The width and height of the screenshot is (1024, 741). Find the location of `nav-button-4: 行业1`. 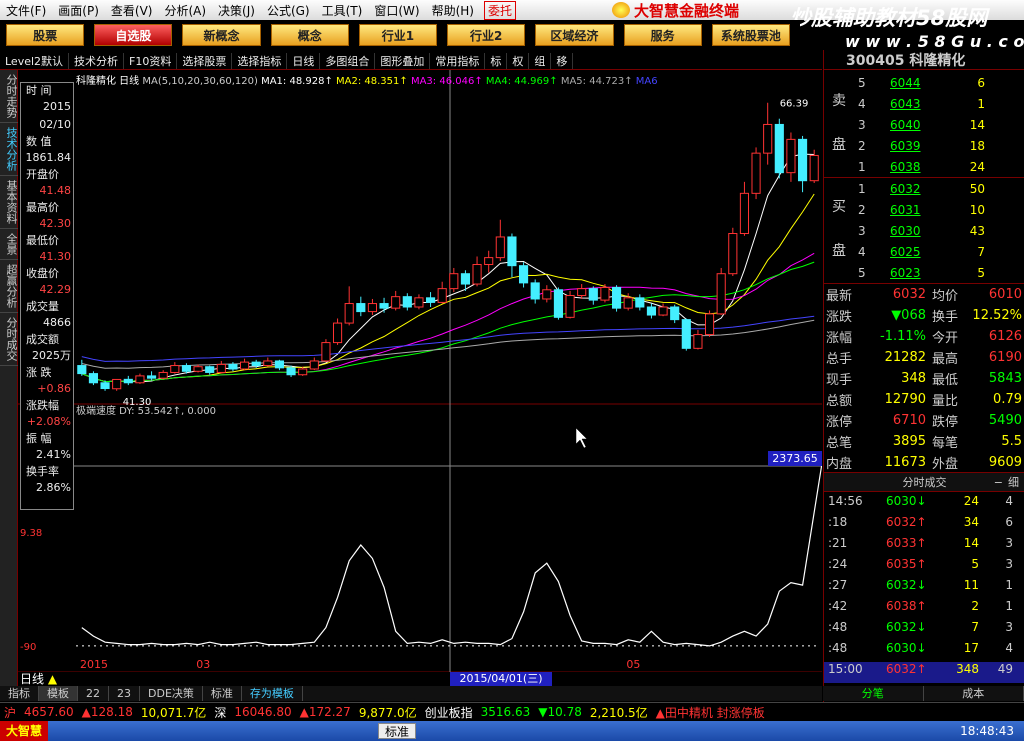

nav-button-4: 行业1 is located at coordinates (398, 35).